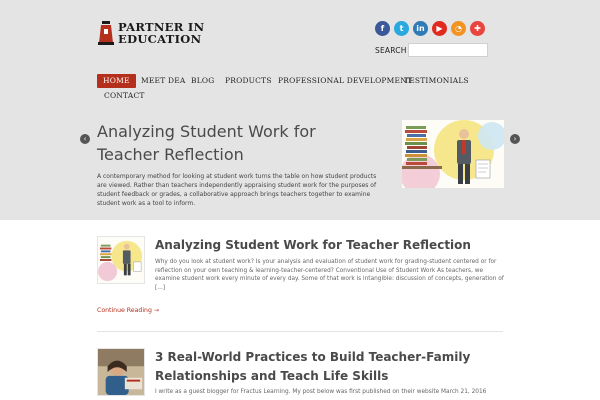 Image resolution: width=600 pixels, height=400 pixels. I want to click on post-divider, so click(300, 331).